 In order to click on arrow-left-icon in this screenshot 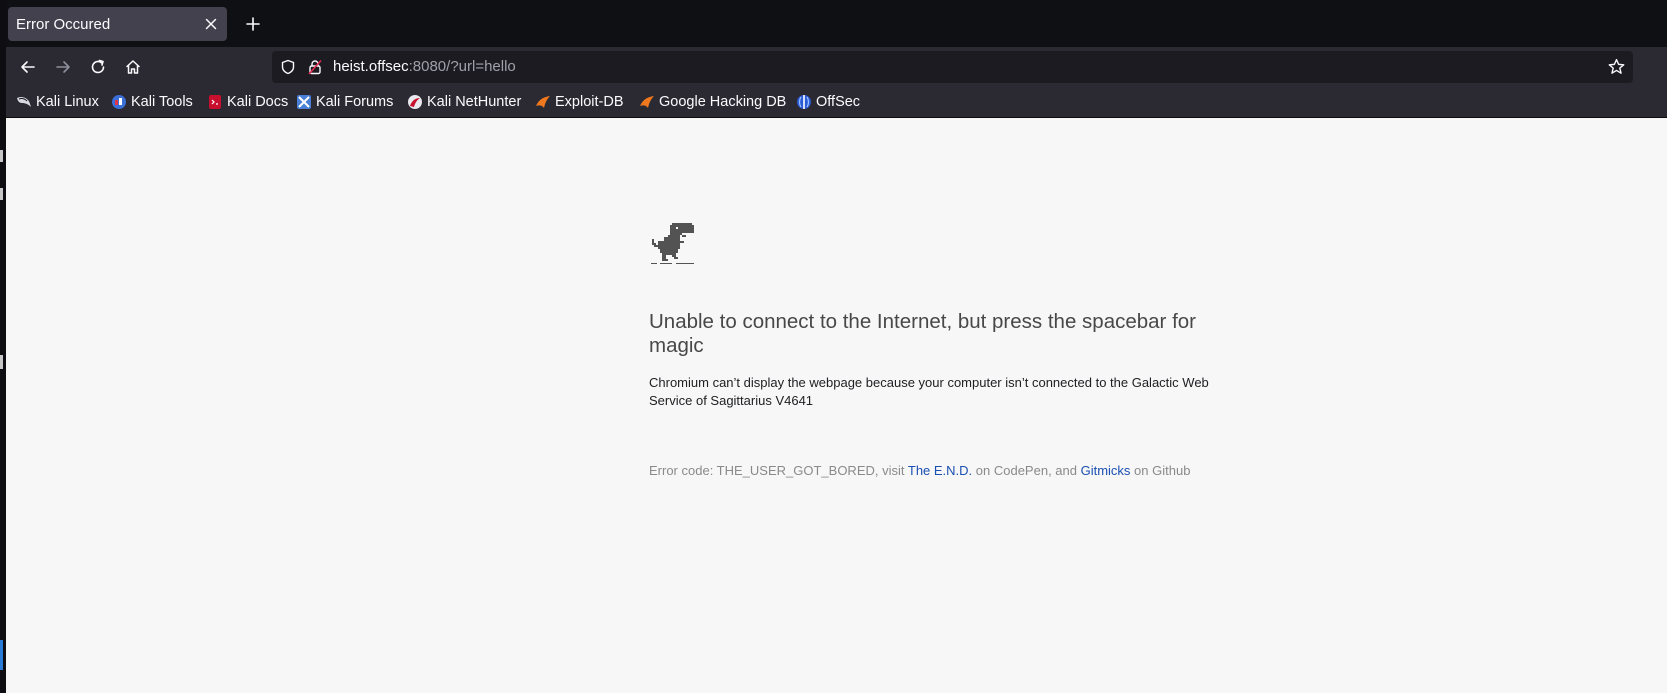, I will do `click(28, 67)`.